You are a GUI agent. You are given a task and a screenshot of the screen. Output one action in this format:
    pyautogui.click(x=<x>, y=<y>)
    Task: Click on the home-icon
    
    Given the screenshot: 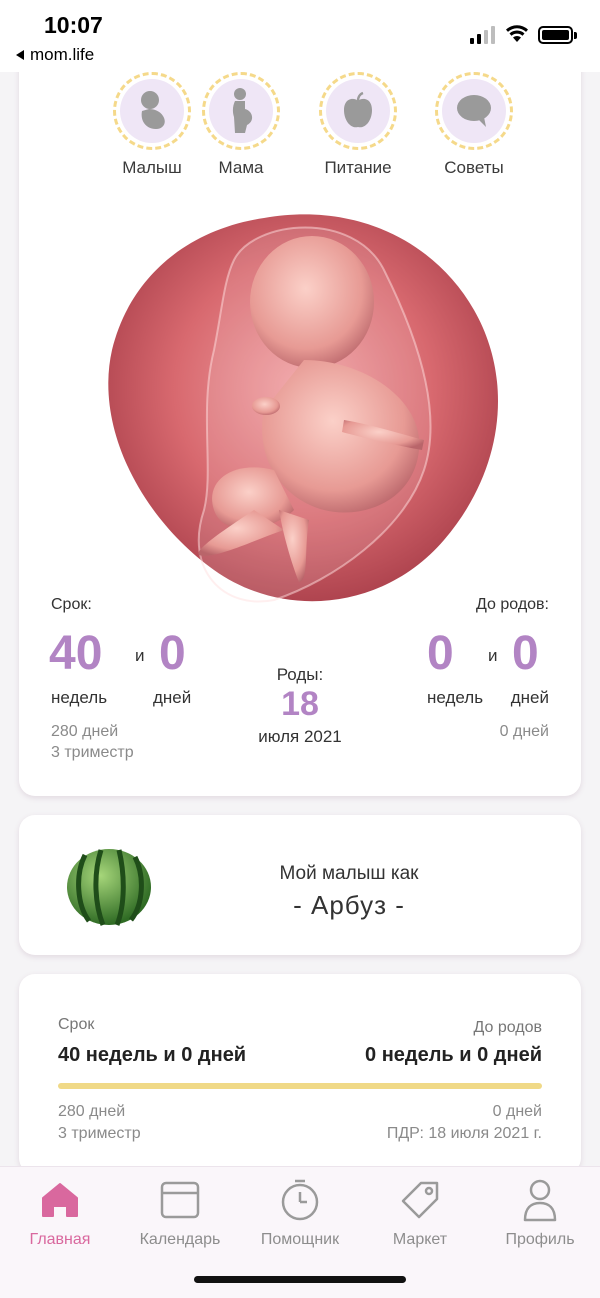 What is the action you would take?
    pyautogui.click(x=60, y=1200)
    